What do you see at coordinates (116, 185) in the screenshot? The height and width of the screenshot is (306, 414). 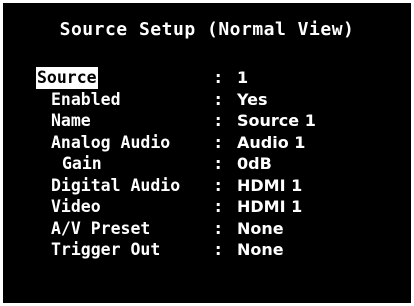 I see `setting-label-digital-audio: Digital Audio` at bounding box center [116, 185].